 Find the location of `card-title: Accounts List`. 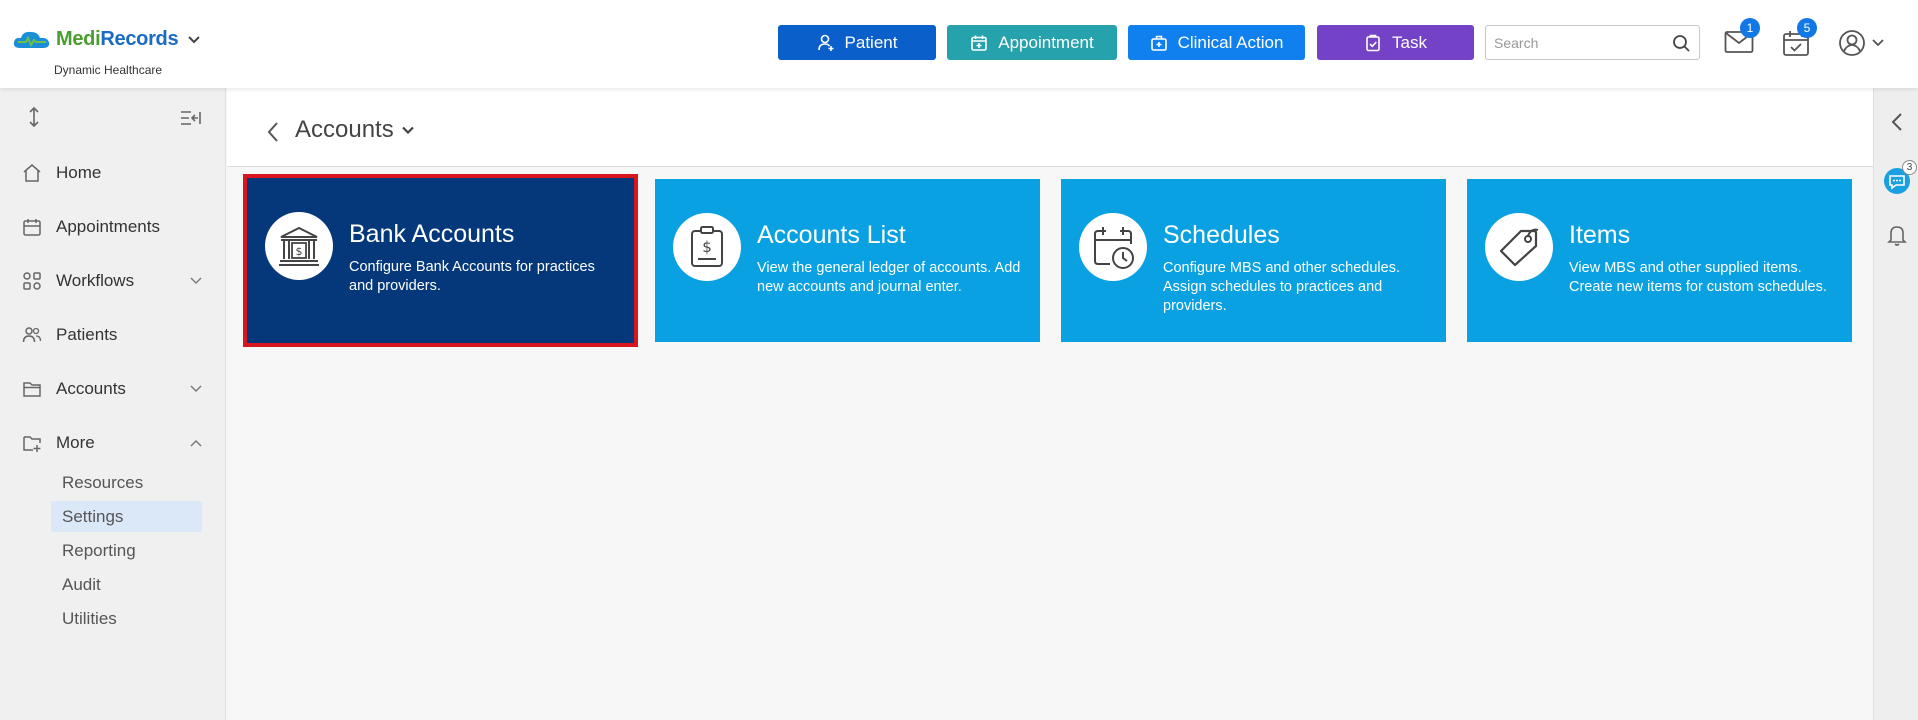

card-title: Accounts List is located at coordinates (831, 235).